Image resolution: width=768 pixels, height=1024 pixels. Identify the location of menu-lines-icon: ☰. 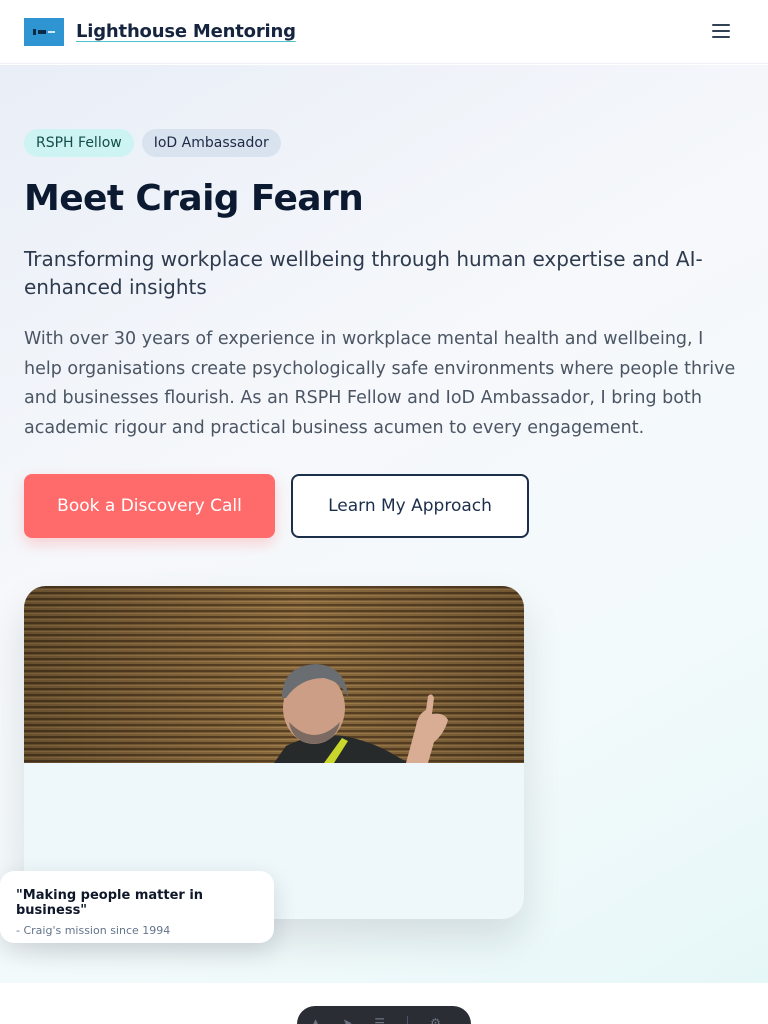
(379, 1020).